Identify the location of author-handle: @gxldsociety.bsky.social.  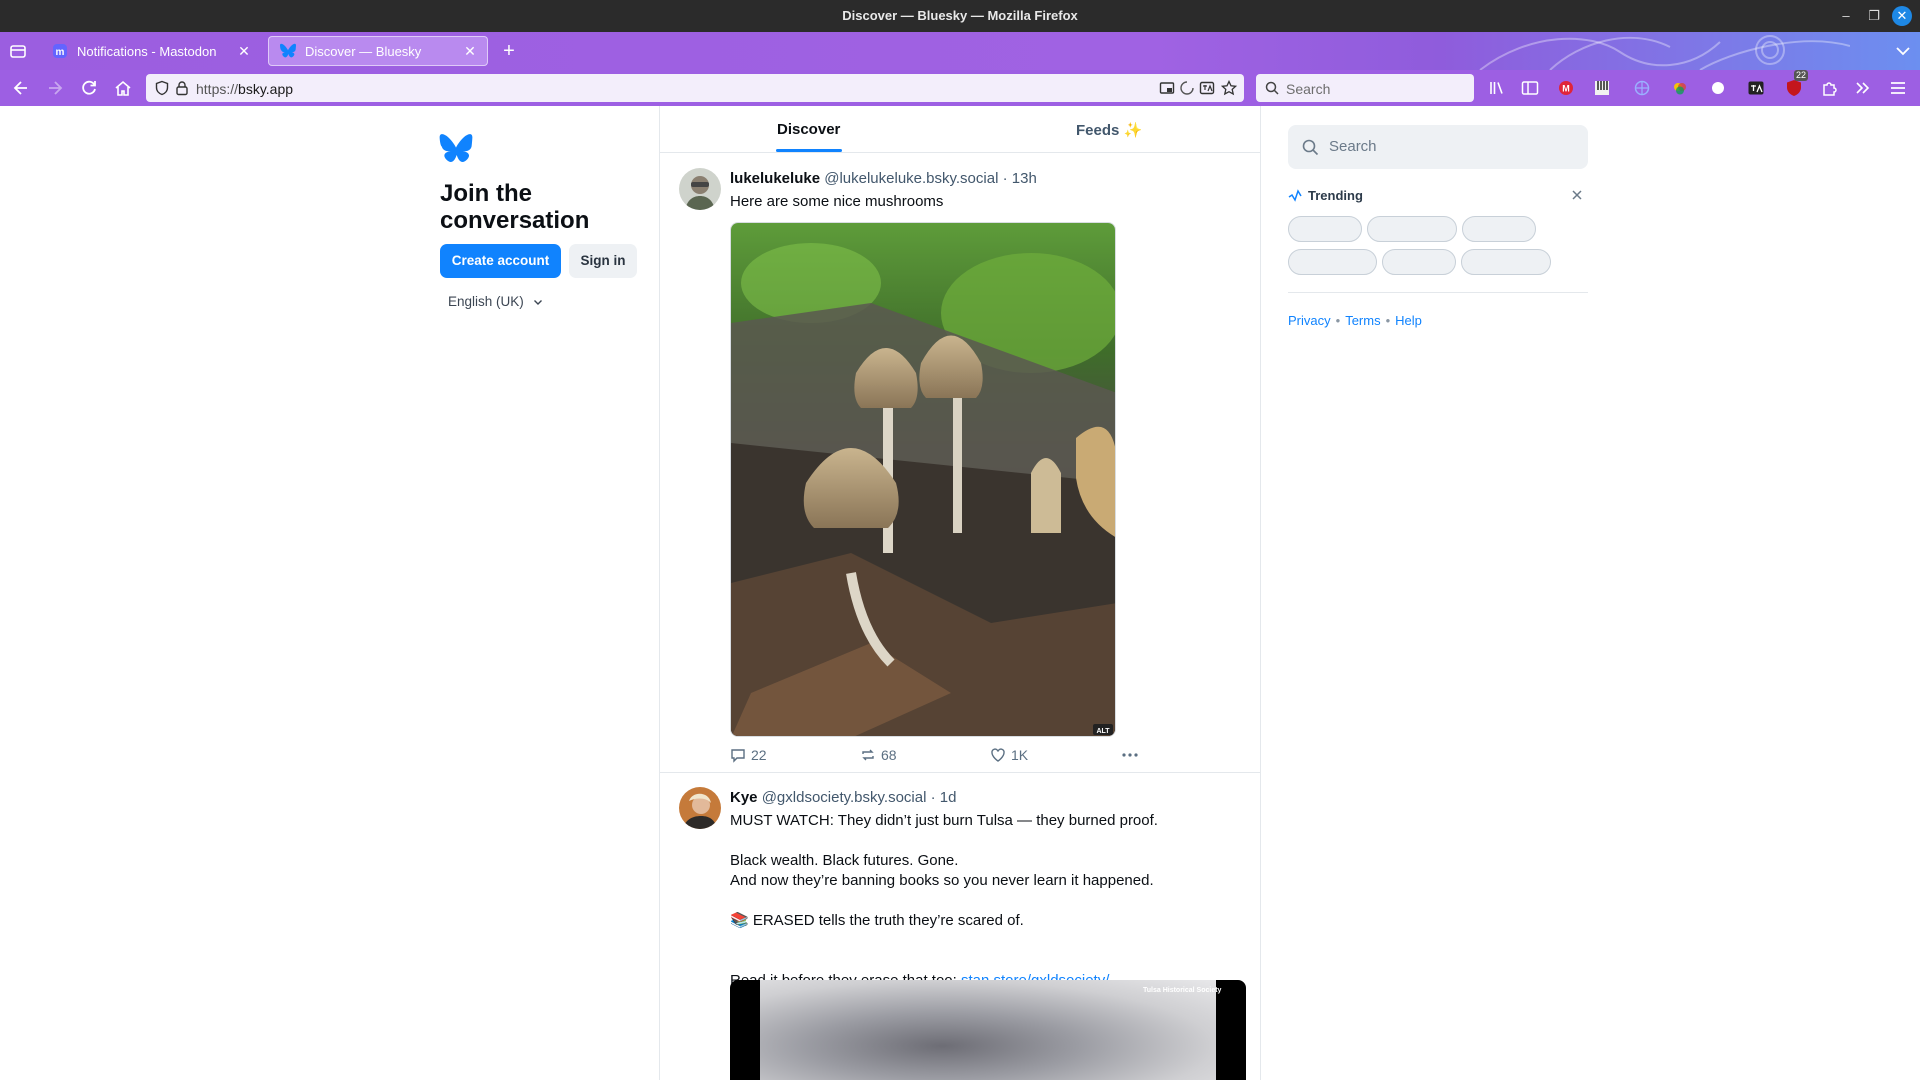
(844, 797).